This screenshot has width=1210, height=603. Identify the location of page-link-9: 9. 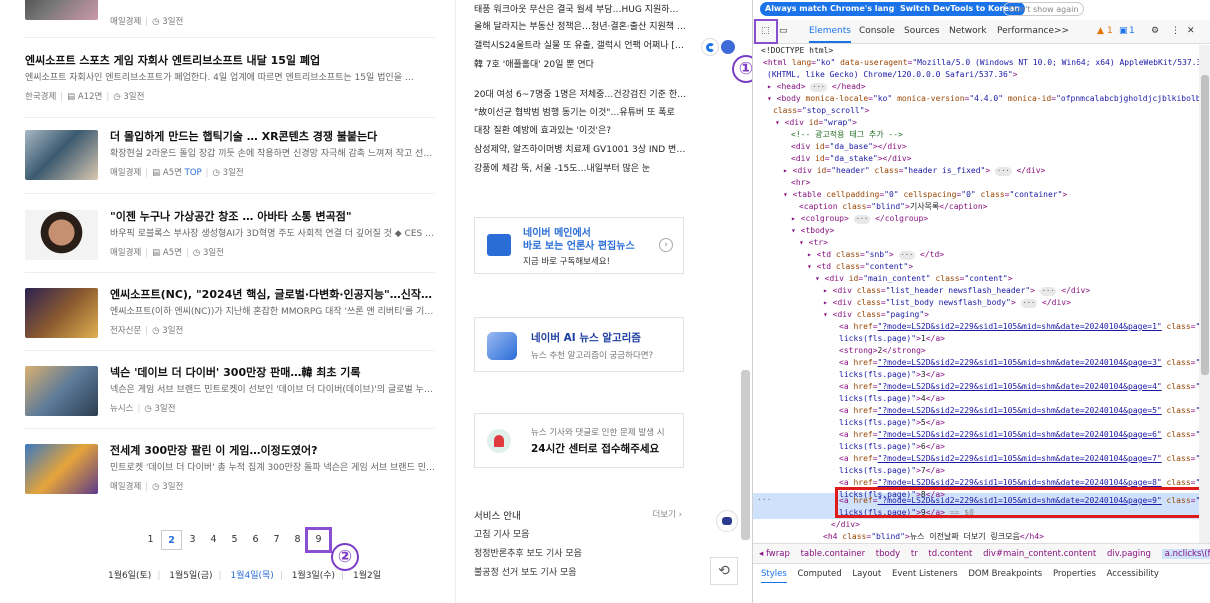
(318, 540).